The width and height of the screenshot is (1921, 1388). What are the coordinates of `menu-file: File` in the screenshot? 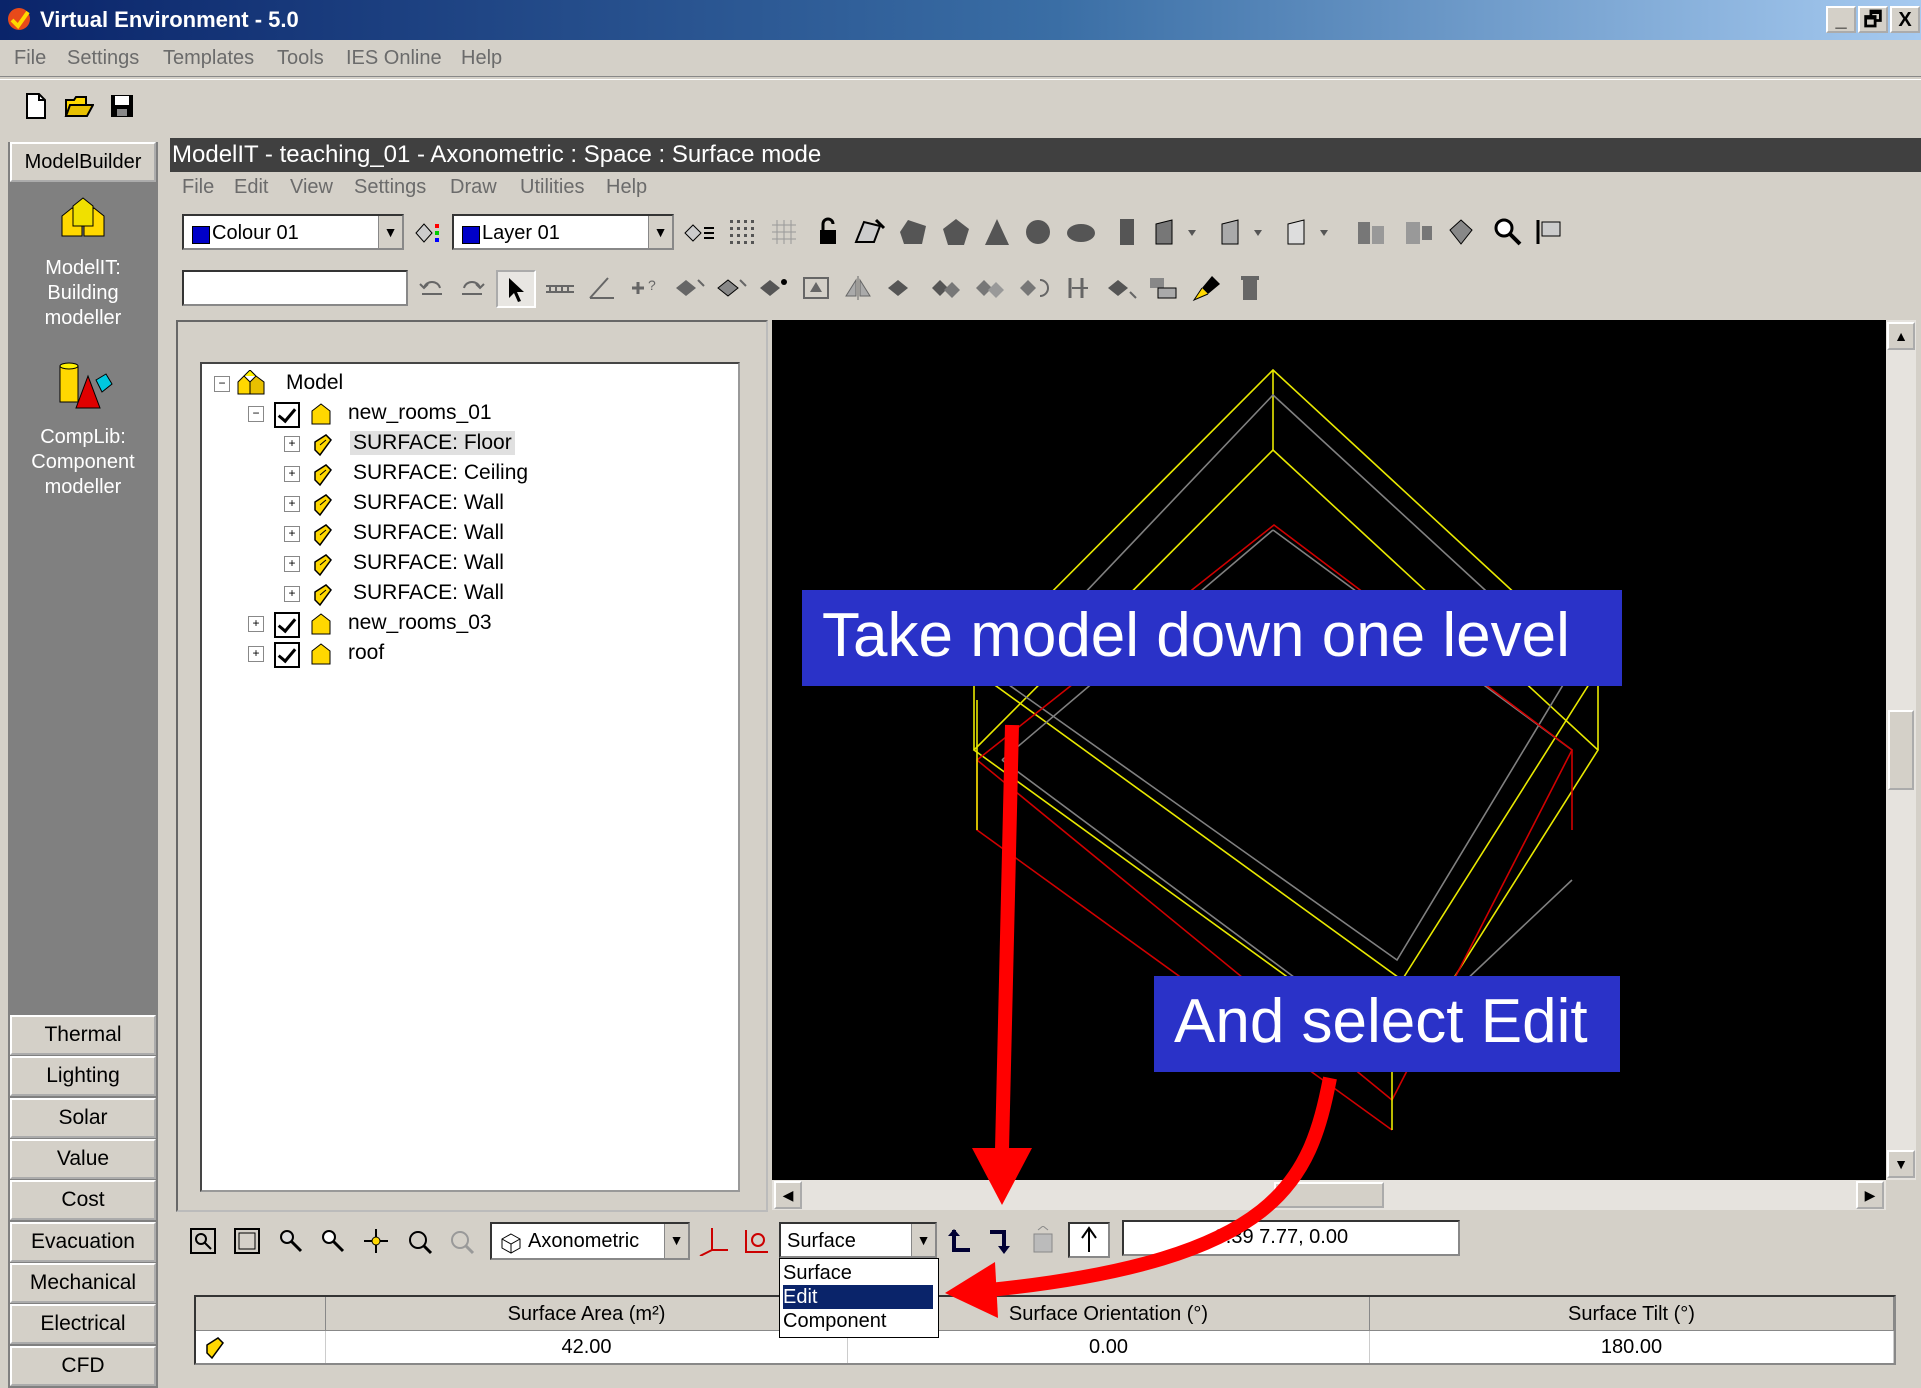 It's located at (30, 58).